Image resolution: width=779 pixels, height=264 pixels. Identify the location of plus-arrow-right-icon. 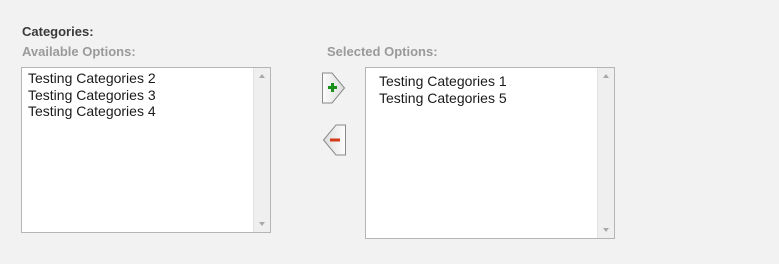
(334, 88).